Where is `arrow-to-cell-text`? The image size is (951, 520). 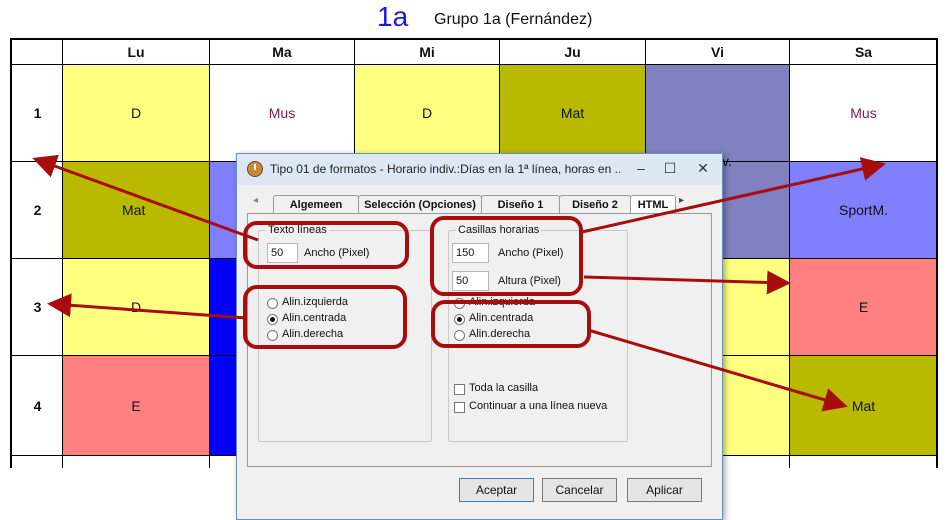 arrow-to-cell-text is located at coordinates (717, 370).